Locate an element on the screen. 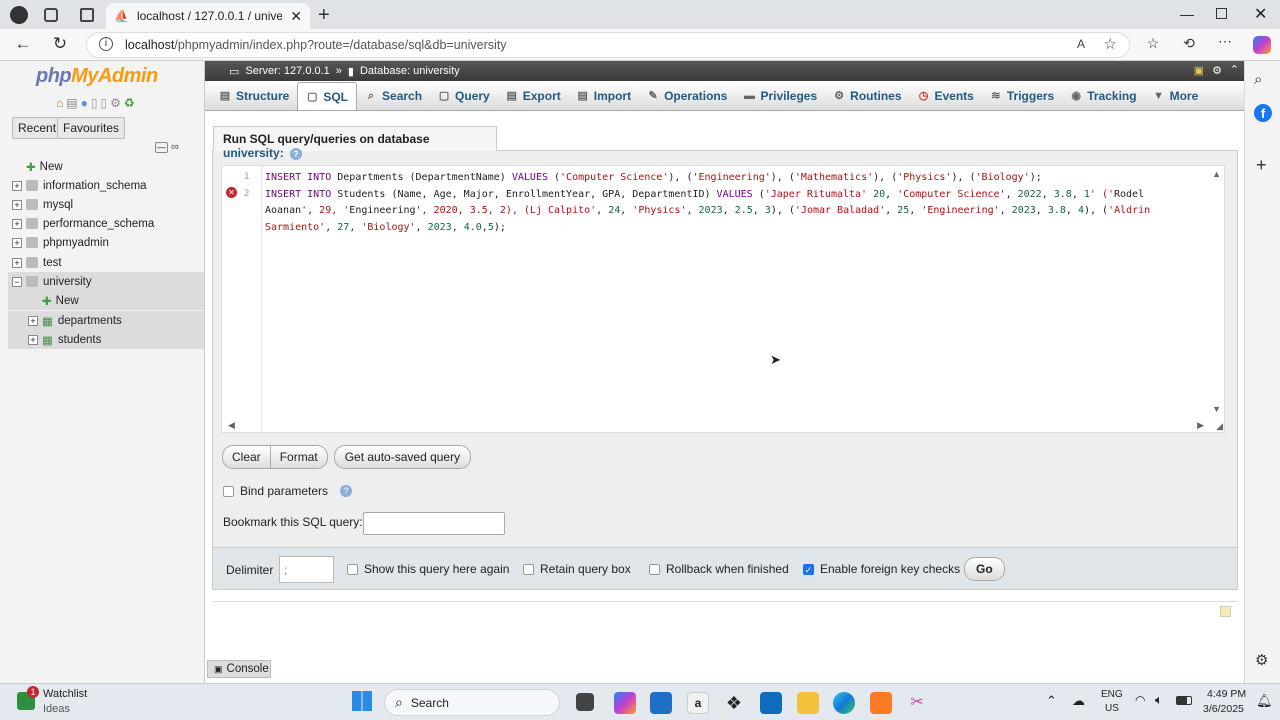 This screenshot has height=720, width=1280. tree-item-test: + test is located at coordinates (106, 262).